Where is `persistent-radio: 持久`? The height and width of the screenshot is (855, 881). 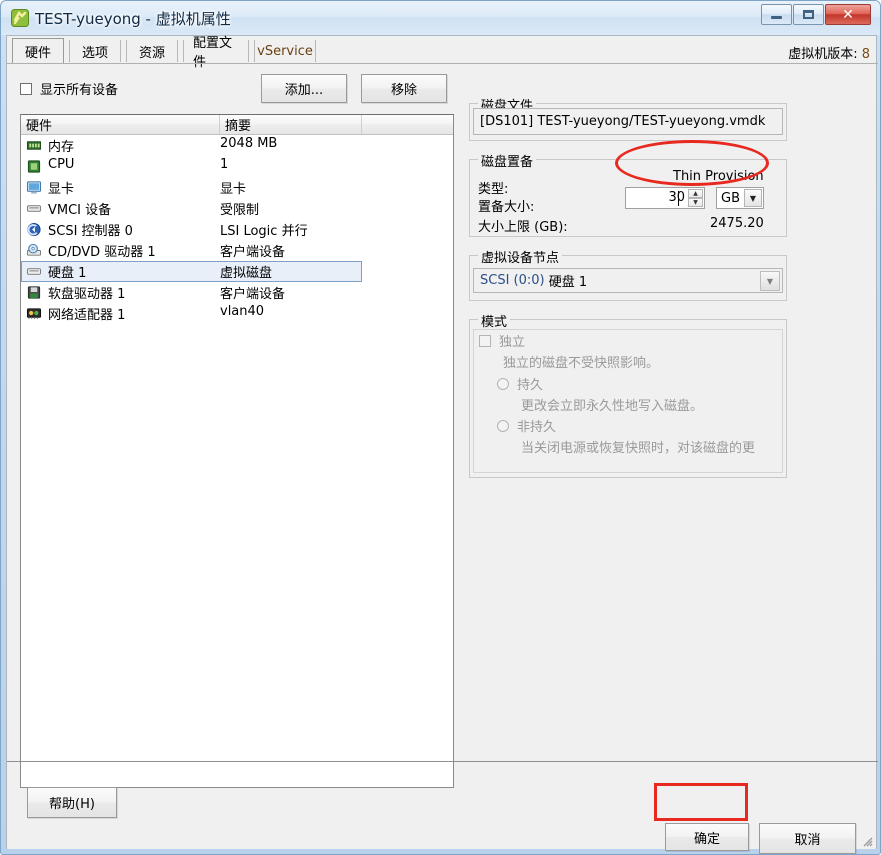
persistent-radio: 持久 is located at coordinates (520, 383).